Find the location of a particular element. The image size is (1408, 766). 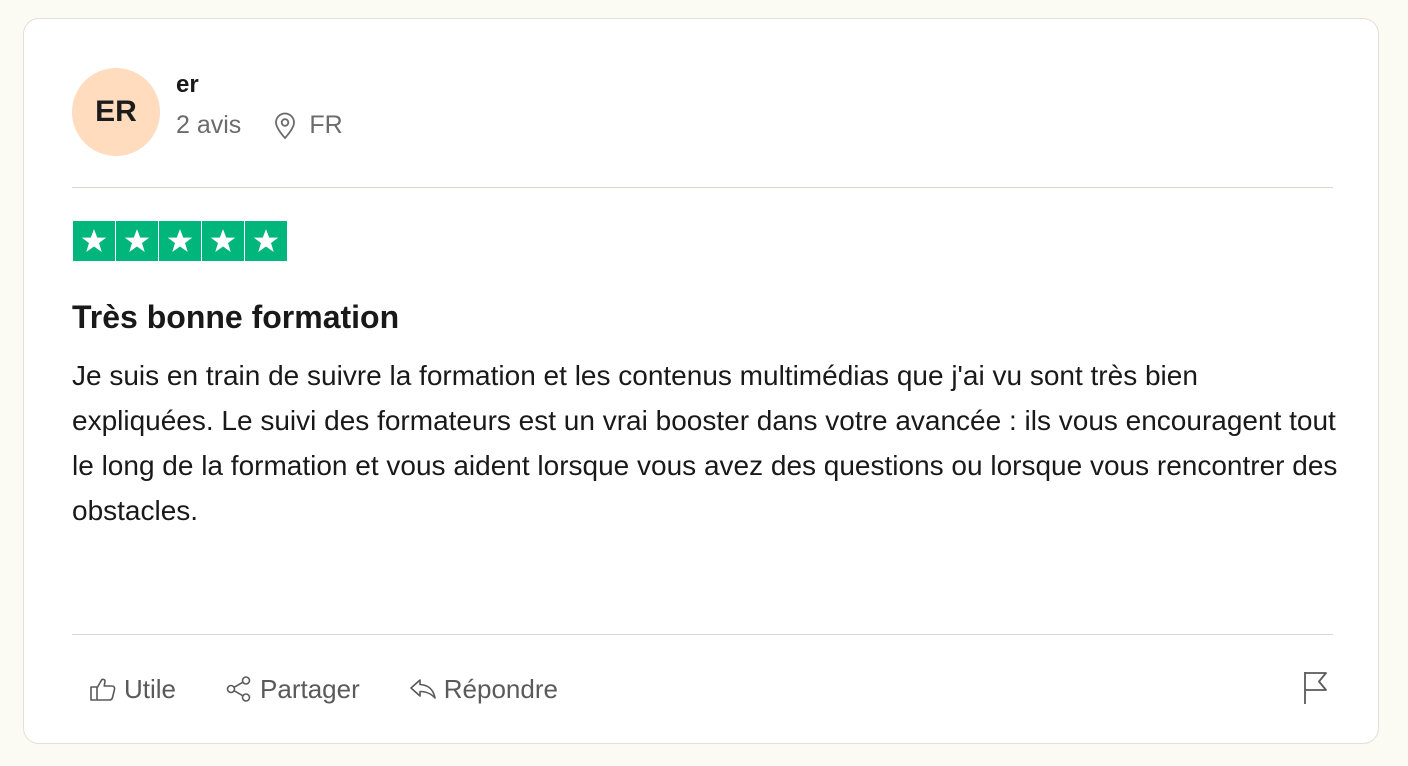

reply-icon is located at coordinates (422, 689).